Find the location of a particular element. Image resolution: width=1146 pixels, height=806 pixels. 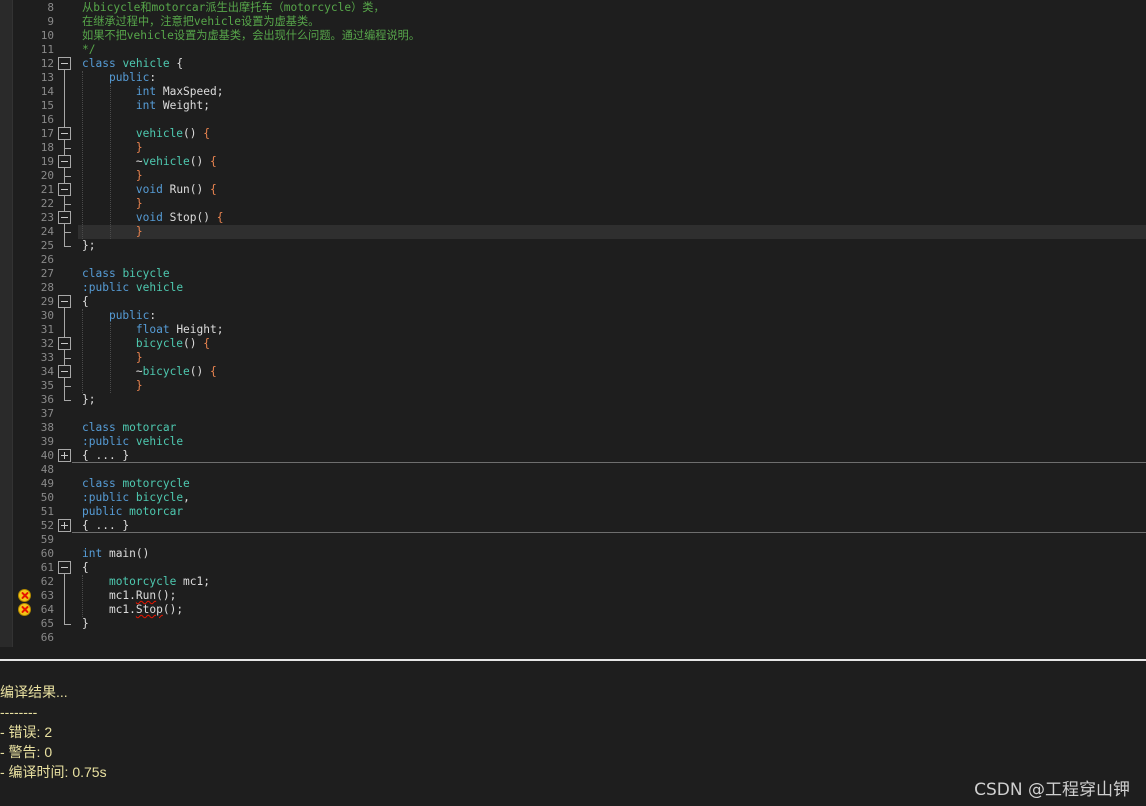

code-line: 34 ~bicycle() { is located at coordinates (573, 372).